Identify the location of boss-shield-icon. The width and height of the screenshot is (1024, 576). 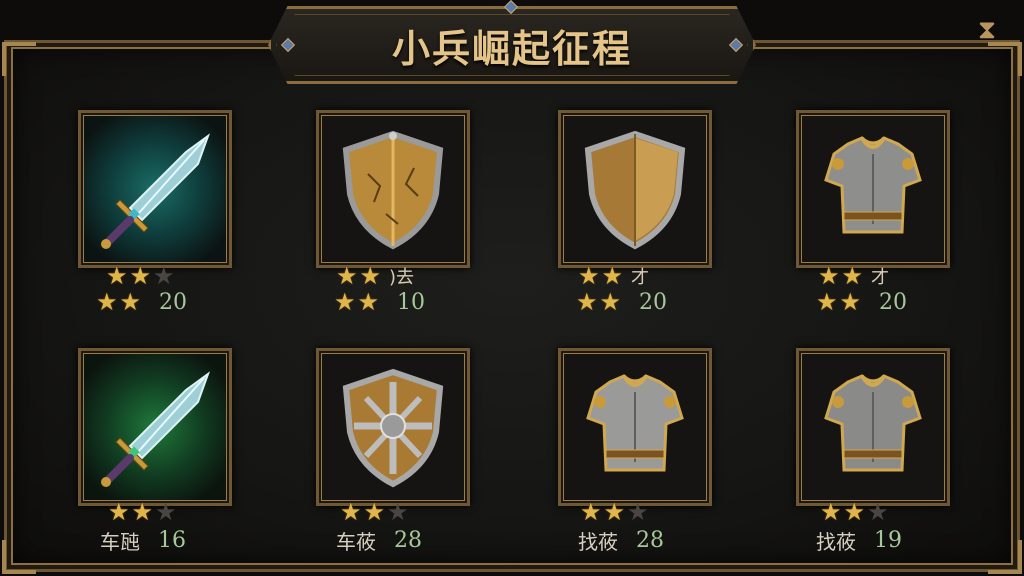
(393, 428).